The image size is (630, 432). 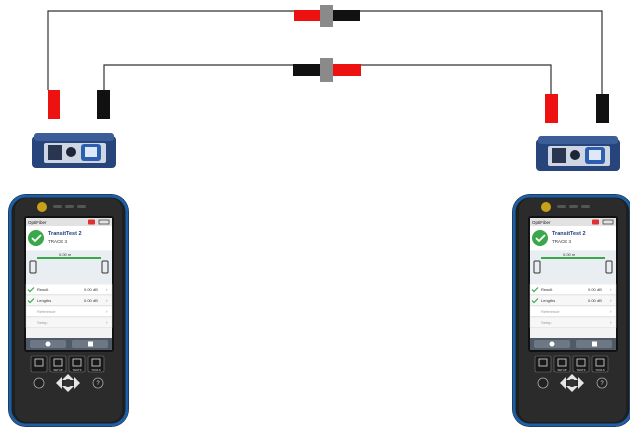 I want to click on adapter-top, so click(x=327, y=16).